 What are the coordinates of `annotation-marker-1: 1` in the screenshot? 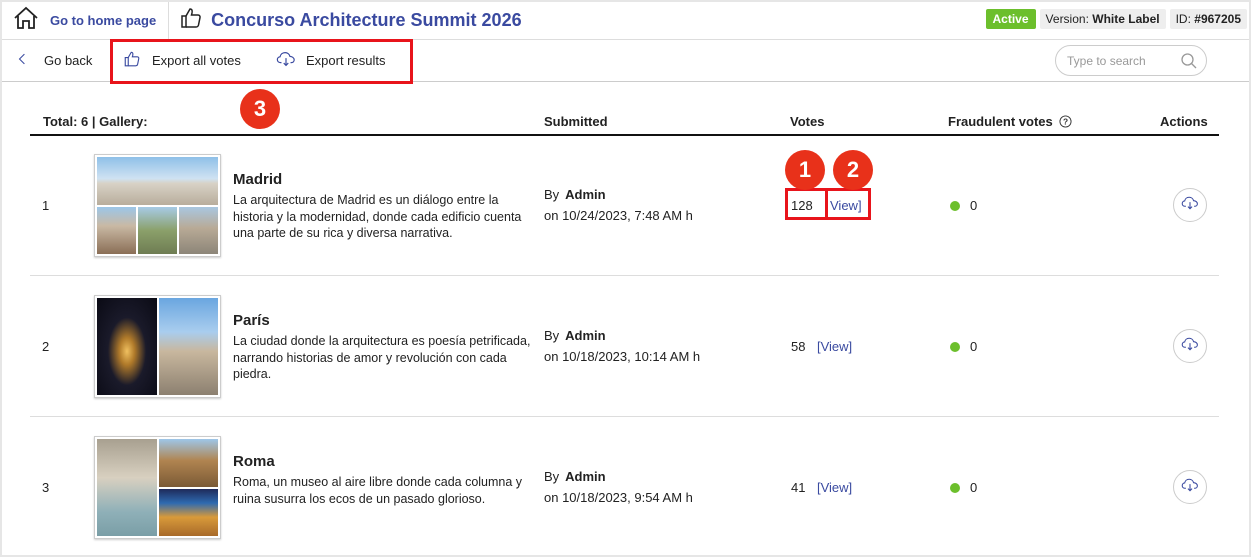 It's located at (805, 170).